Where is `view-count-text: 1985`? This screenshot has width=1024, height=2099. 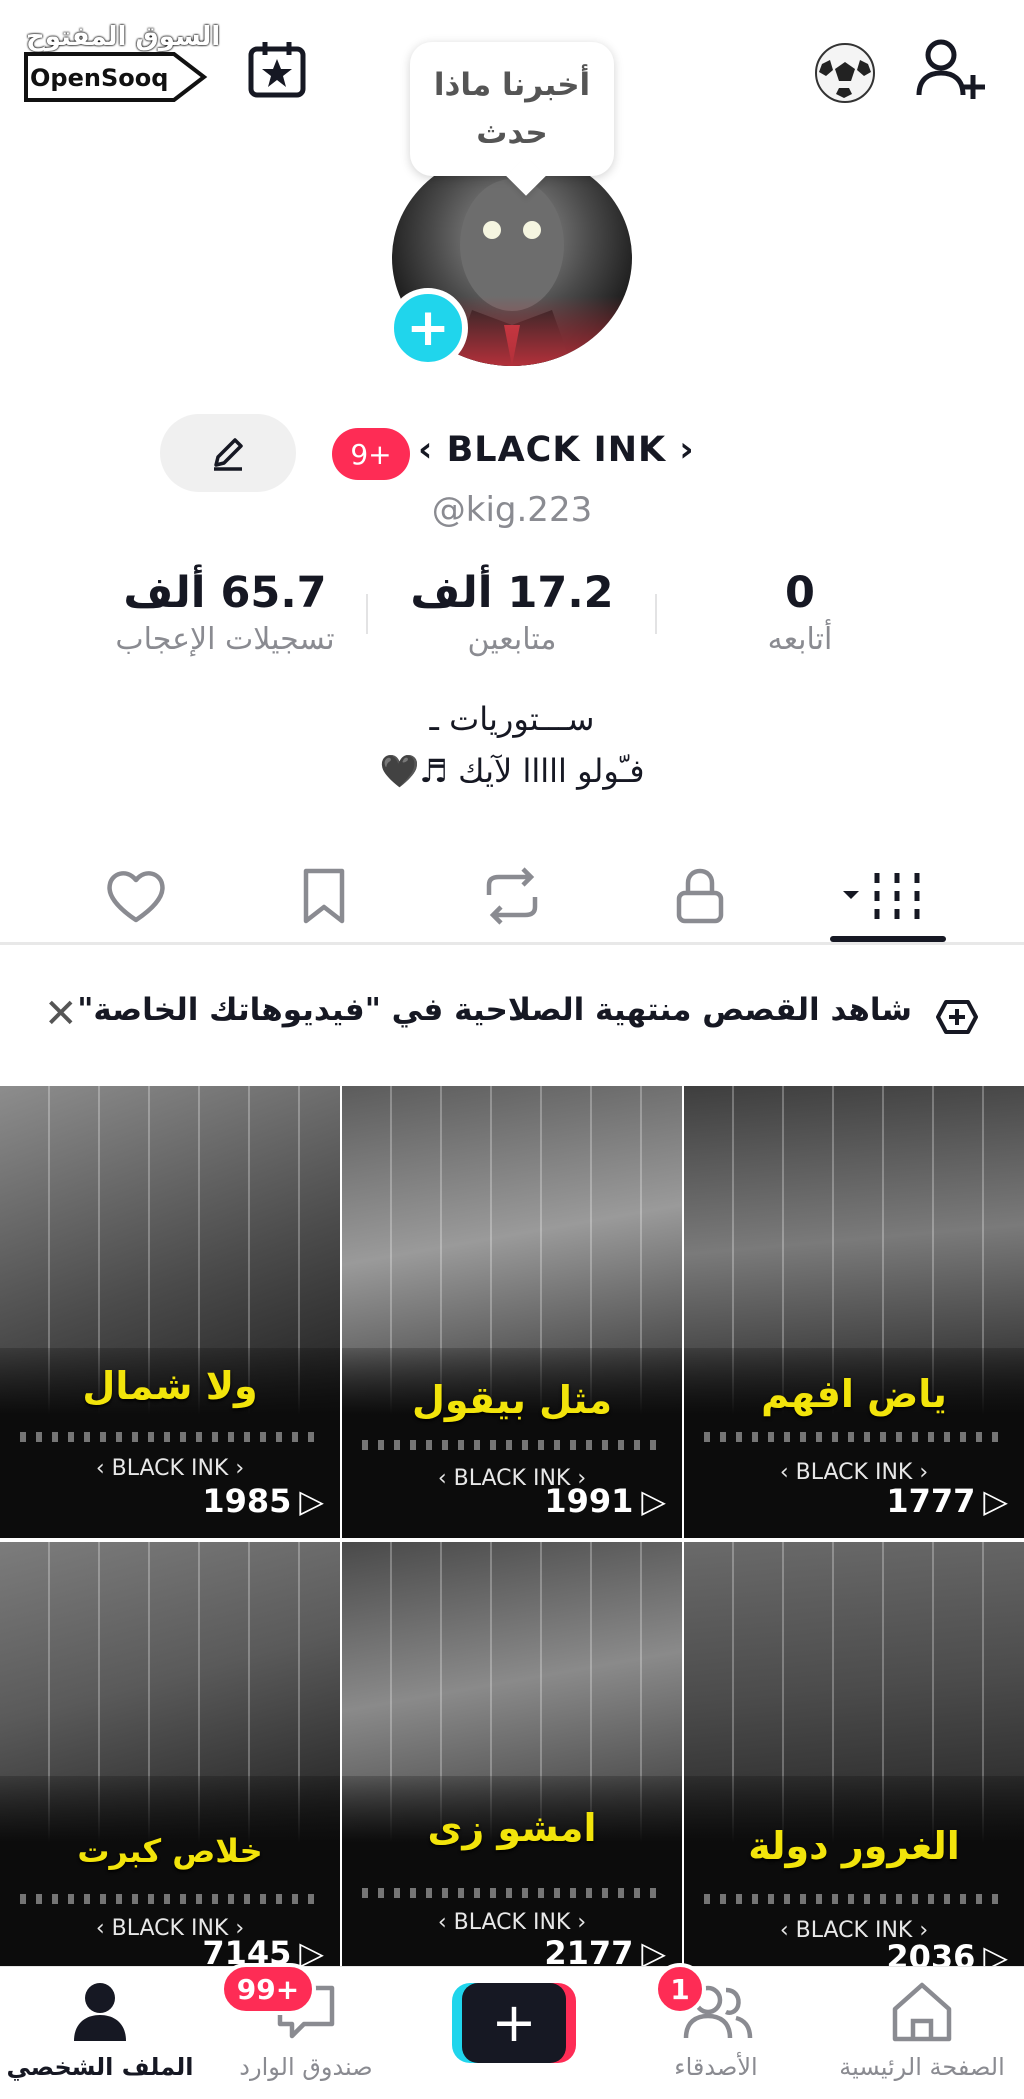 view-count-text: 1985 is located at coordinates (247, 1501).